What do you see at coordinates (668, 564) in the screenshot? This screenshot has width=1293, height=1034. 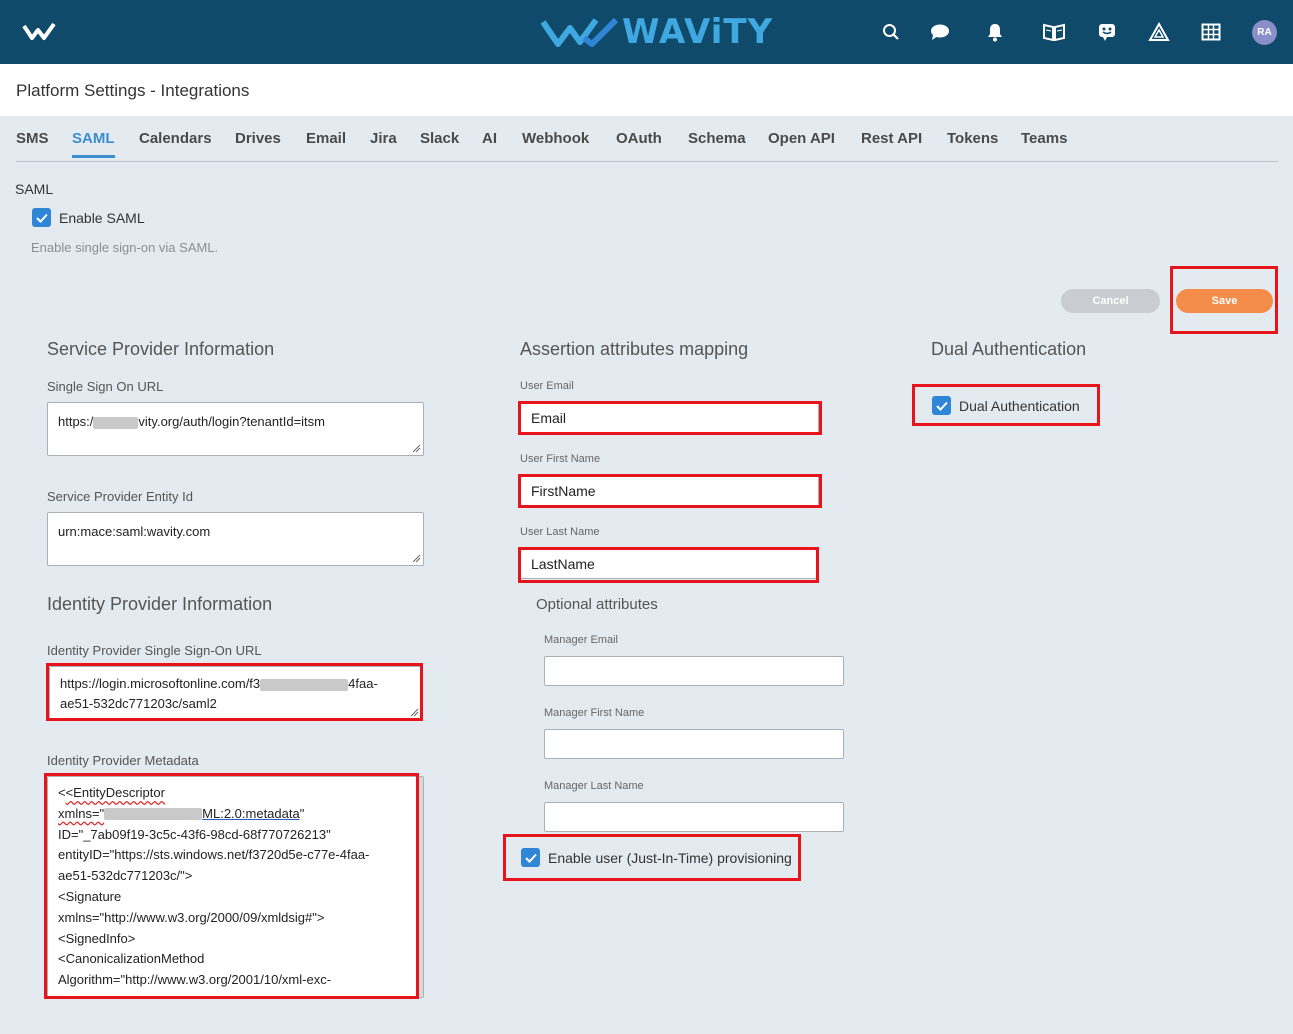 I see `user-last-name-input: LastName` at bounding box center [668, 564].